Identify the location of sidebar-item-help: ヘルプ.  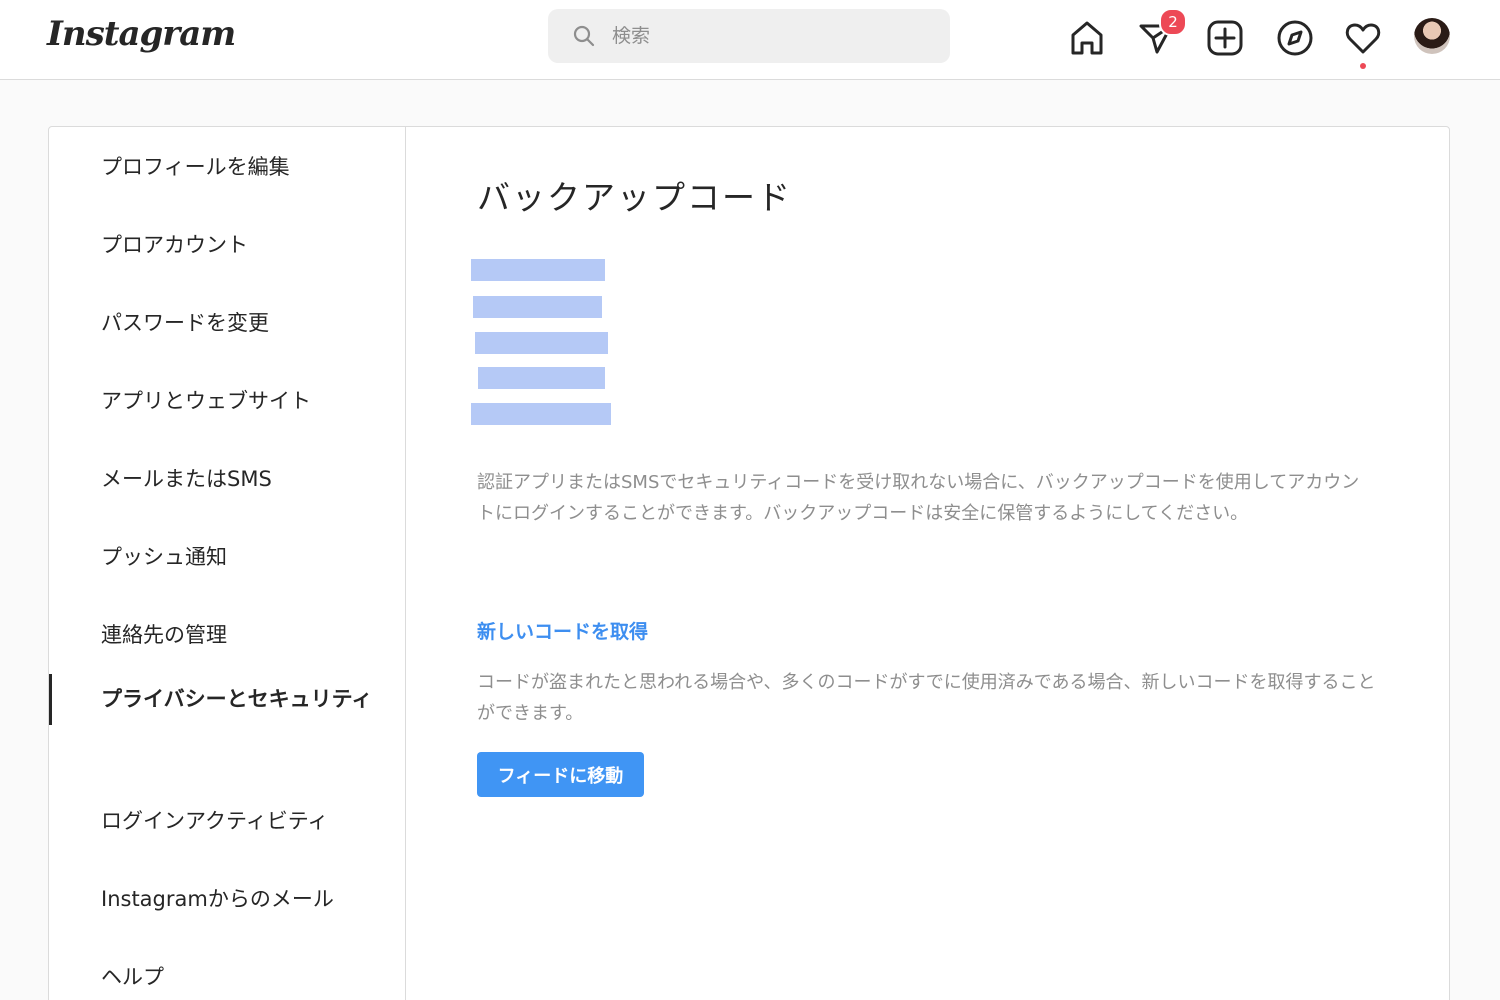
(227, 977).